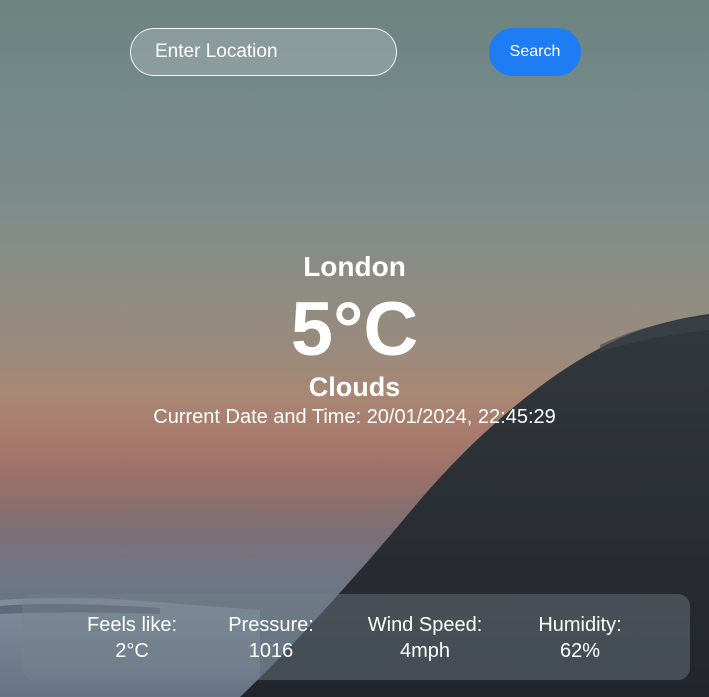 Image resolution: width=709 pixels, height=697 pixels. I want to click on city-name: London, so click(354, 266).